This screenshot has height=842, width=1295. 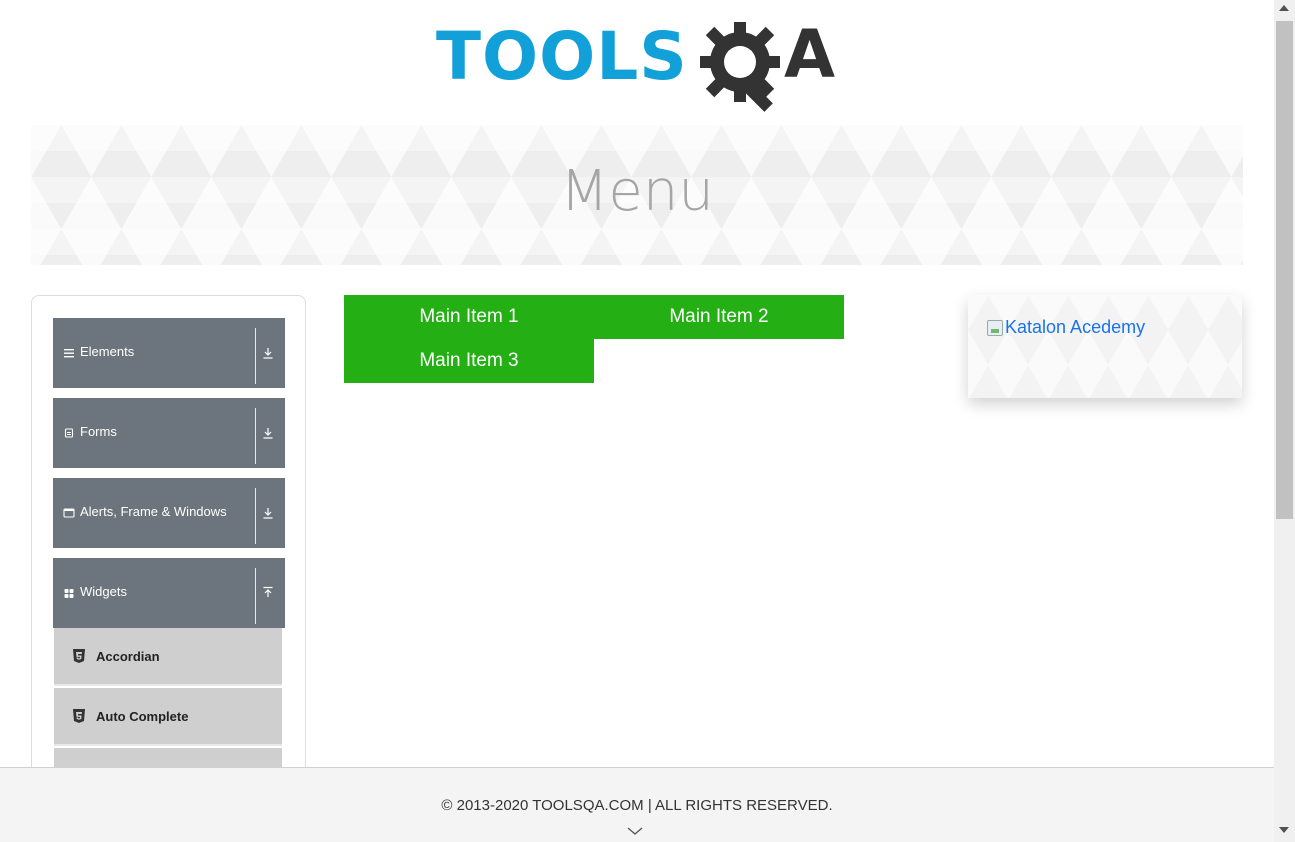 I want to click on grid-icon, so click(x=69, y=593).